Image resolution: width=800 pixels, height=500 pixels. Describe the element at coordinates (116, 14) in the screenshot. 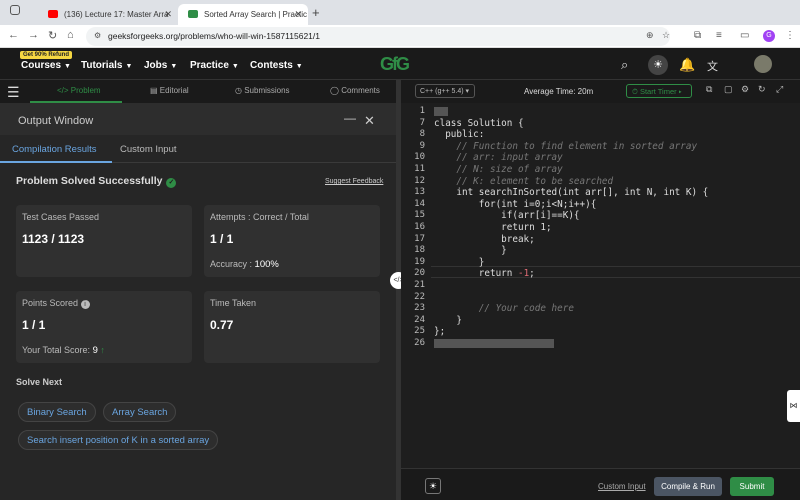

I see `tab-title: (136) Lecture 17: Master Arra` at that location.